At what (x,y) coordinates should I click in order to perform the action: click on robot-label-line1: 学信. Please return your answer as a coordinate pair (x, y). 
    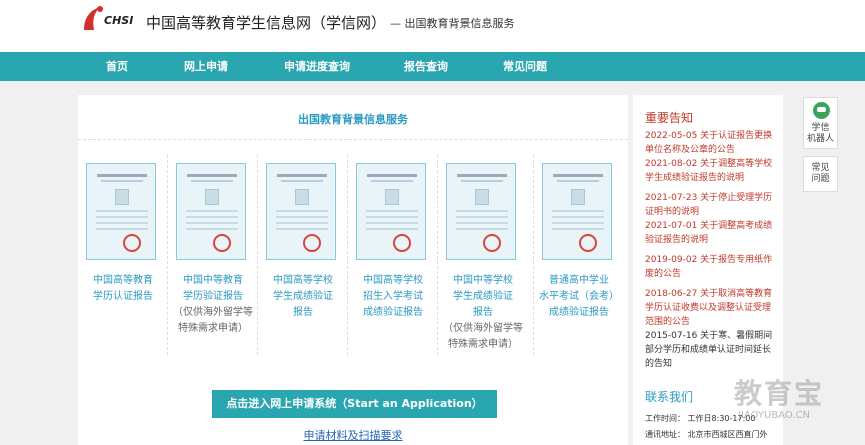
    Looking at the image, I should click on (820, 128).